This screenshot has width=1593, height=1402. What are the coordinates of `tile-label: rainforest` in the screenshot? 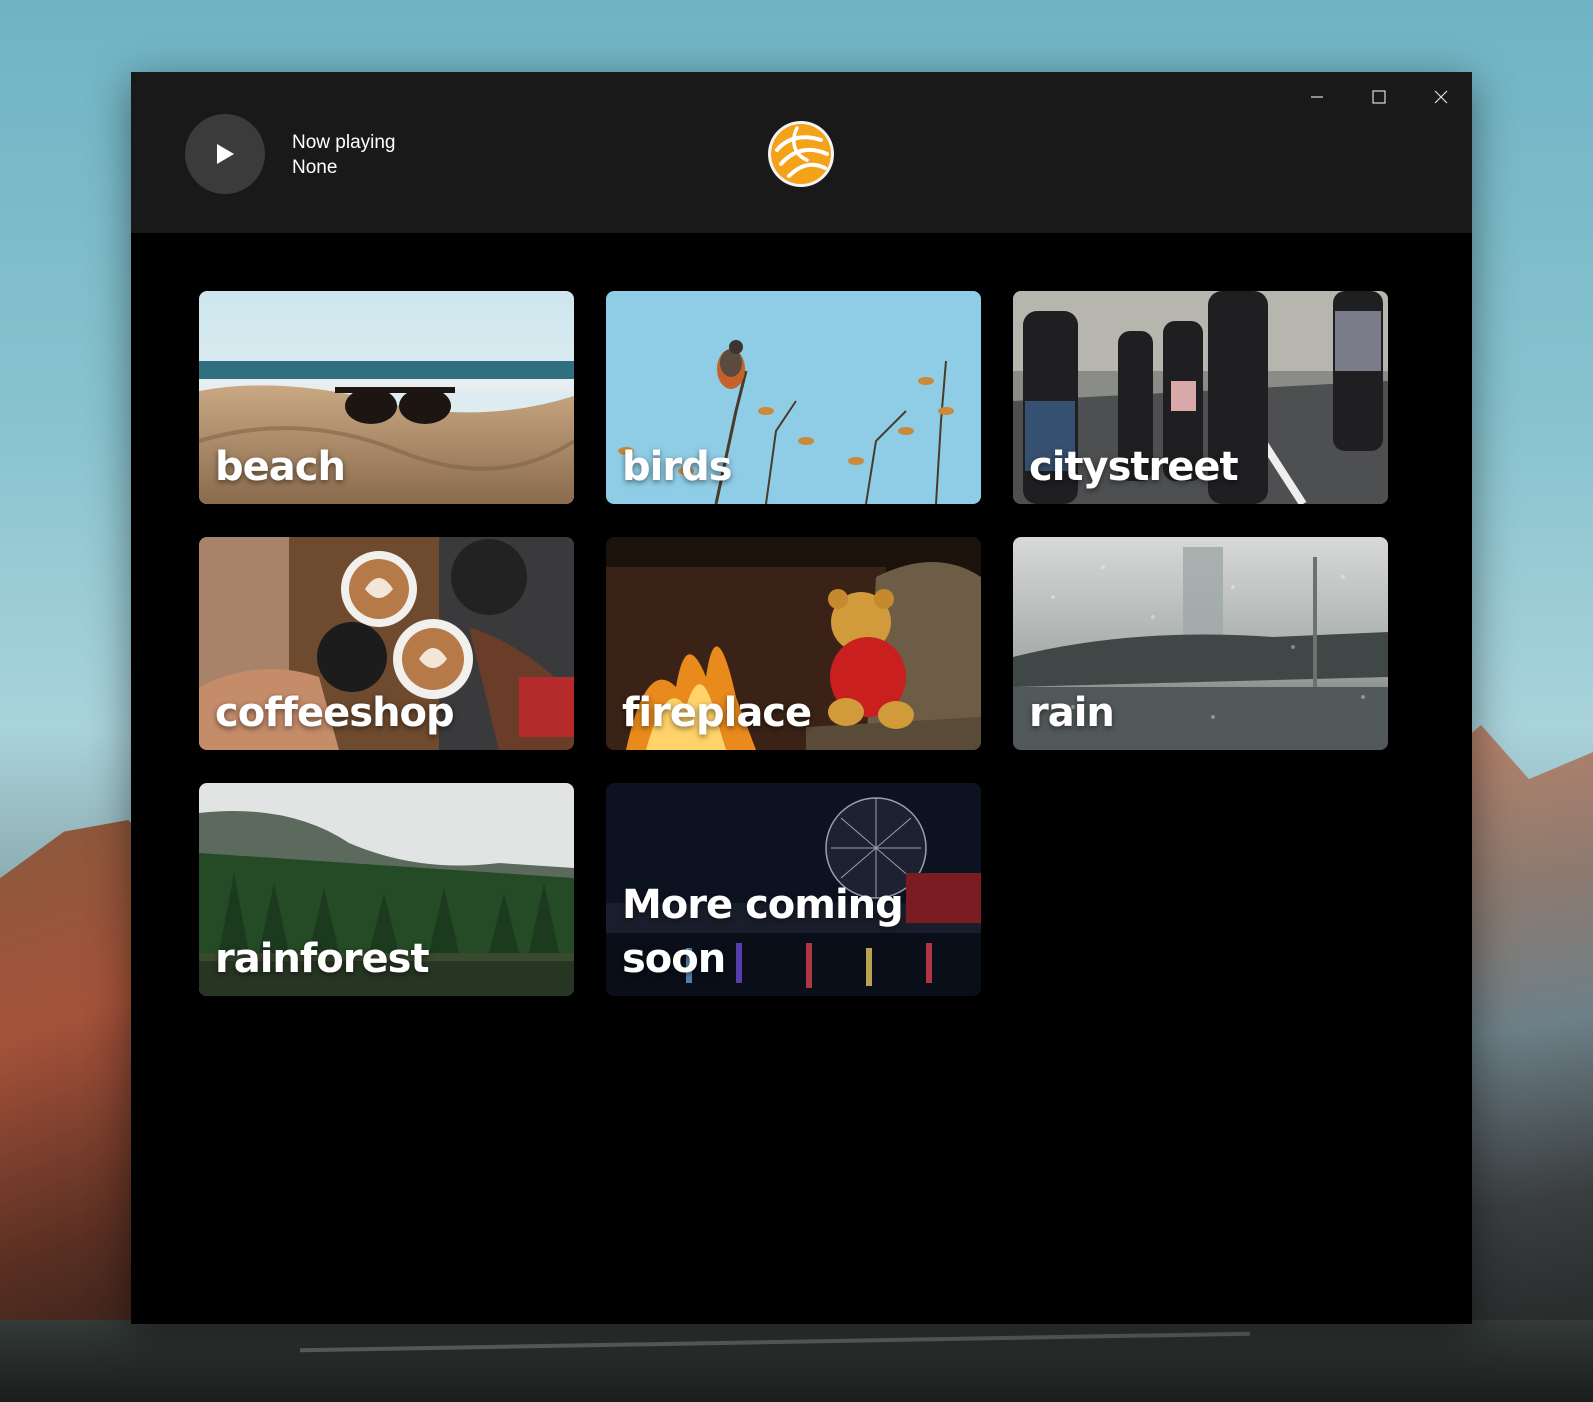 It's located at (322, 959).